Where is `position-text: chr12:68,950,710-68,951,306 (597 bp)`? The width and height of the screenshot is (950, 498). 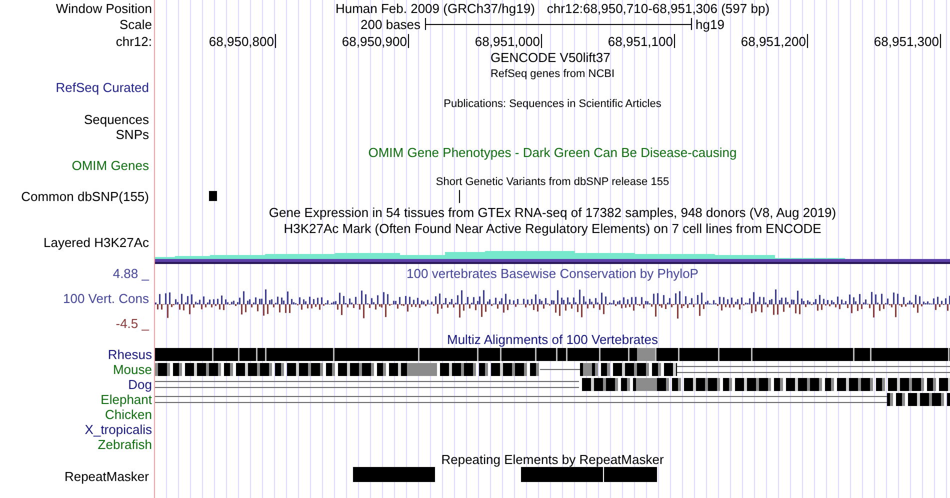 position-text: chr12:68,950,710-68,951,306 (597 bp) is located at coordinates (658, 8).